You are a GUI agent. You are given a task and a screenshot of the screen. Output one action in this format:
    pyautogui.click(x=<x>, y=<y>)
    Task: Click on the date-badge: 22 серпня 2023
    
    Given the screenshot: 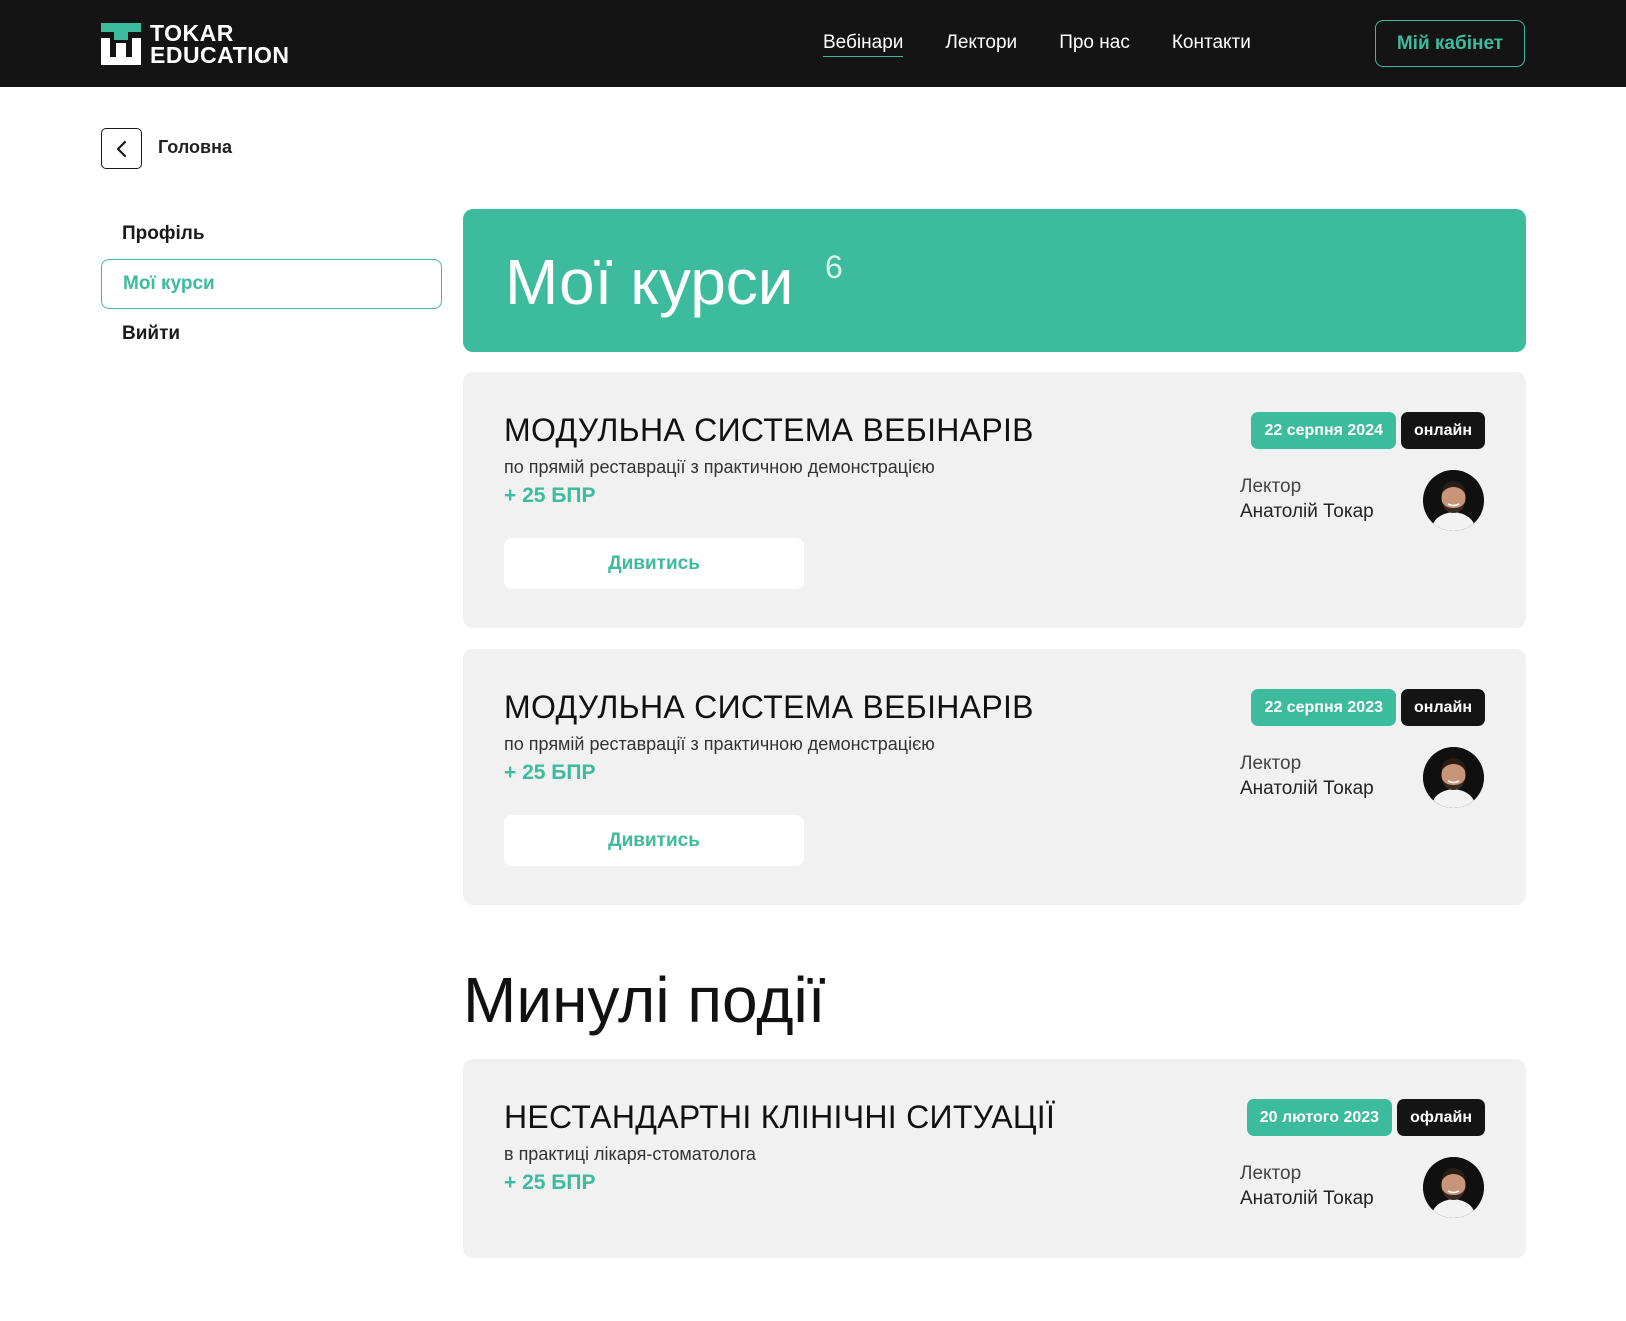 What is the action you would take?
    pyautogui.click(x=1323, y=707)
    